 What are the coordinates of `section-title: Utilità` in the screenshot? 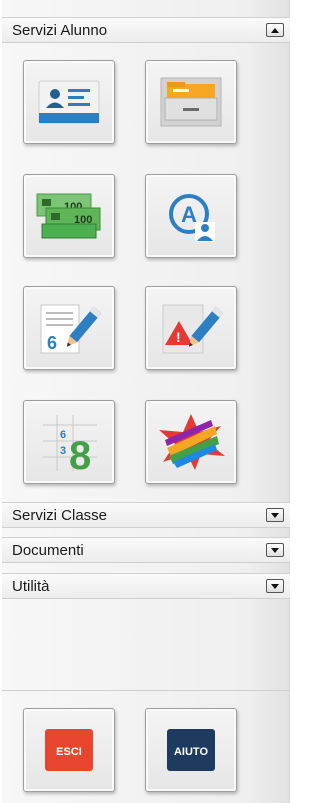 It's located at (31, 586).